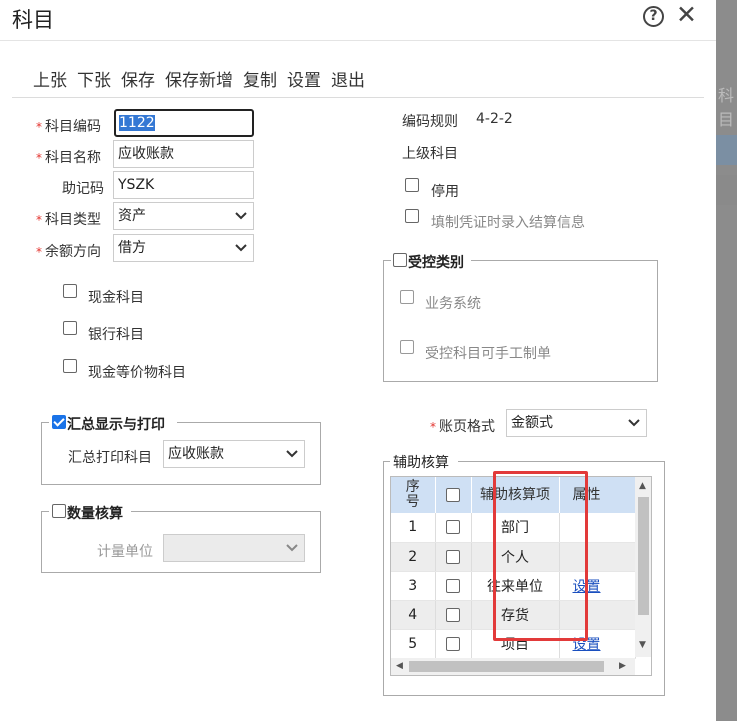  What do you see at coordinates (653, 16) in the screenshot?
I see `help-icon: ?` at bounding box center [653, 16].